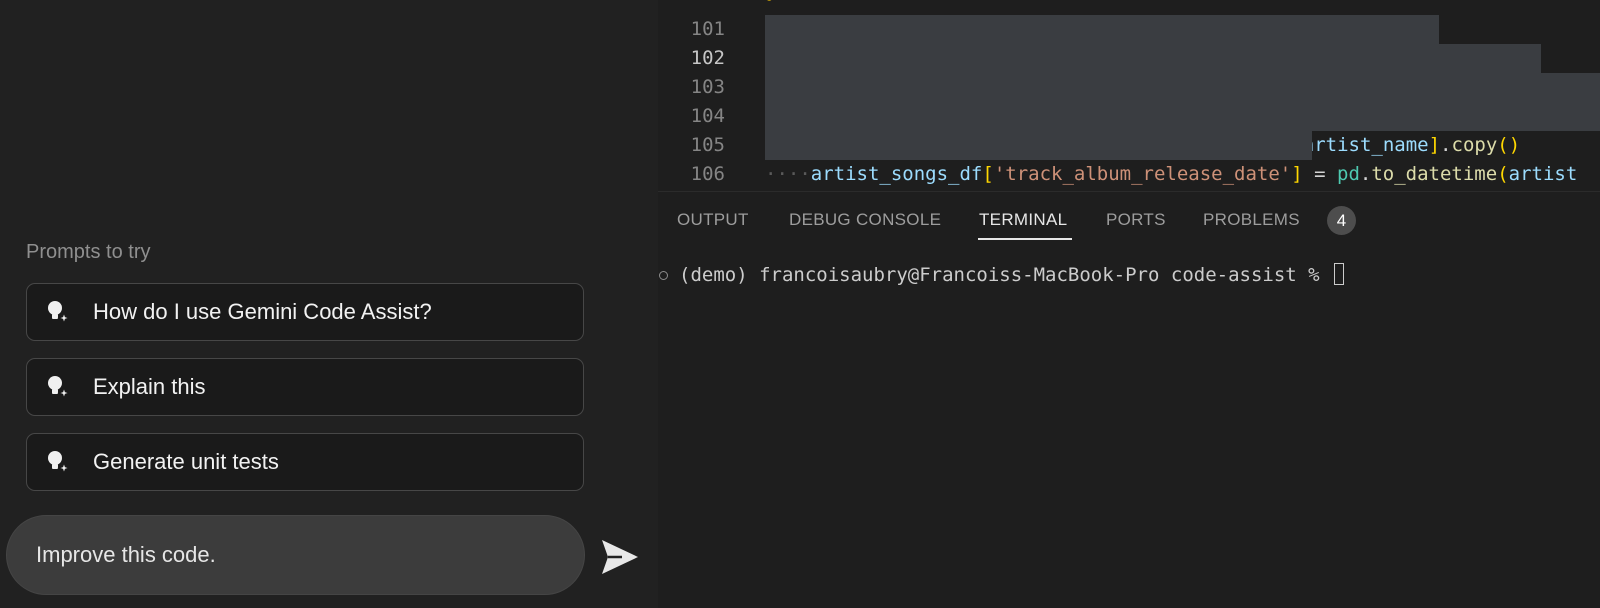 This screenshot has width=1600, height=608. Describe the element at coordinates (1339, 274) in the screenshot. I see `terminal-cursor` at that location.